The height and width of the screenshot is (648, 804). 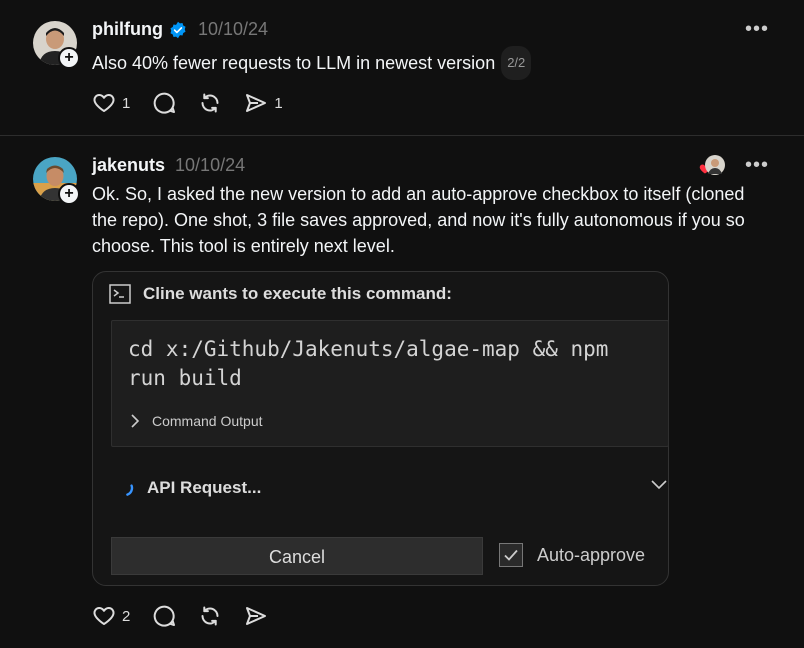 What do you see at coordinates (659, 485) in the screenshot?
I see `chevron-down-icon` at bounding box center [659, 485].